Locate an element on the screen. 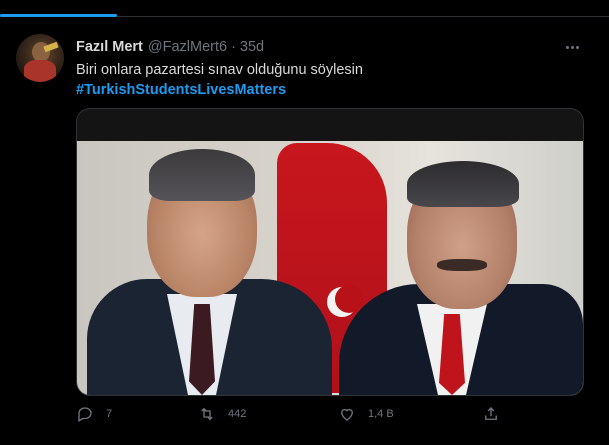  avatar is located at coordinates (40, 58).